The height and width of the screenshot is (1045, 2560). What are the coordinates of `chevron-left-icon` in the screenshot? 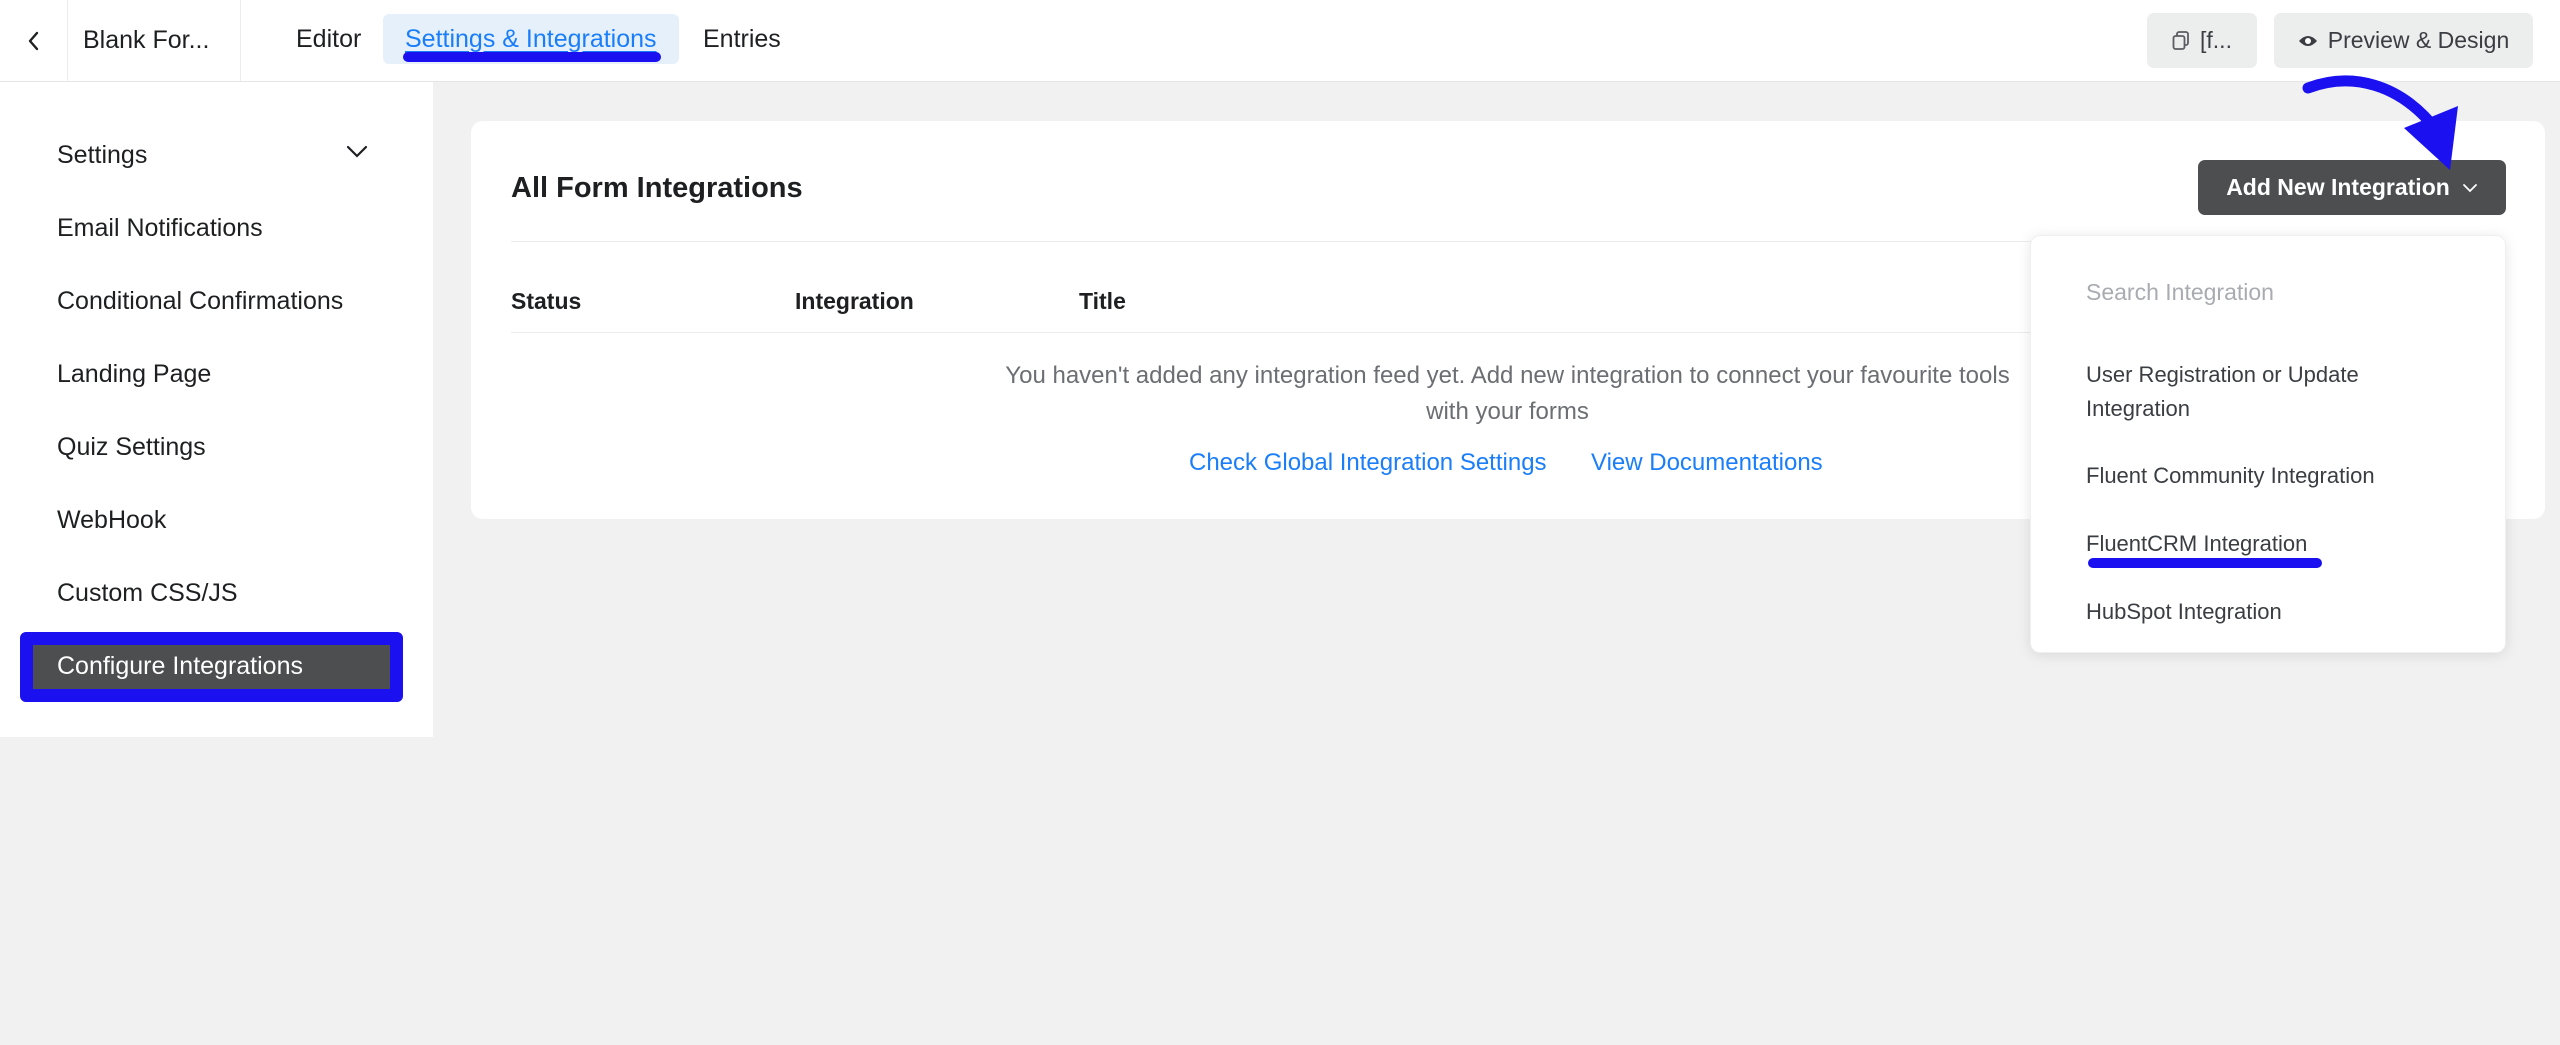 It's located at (33, 40).